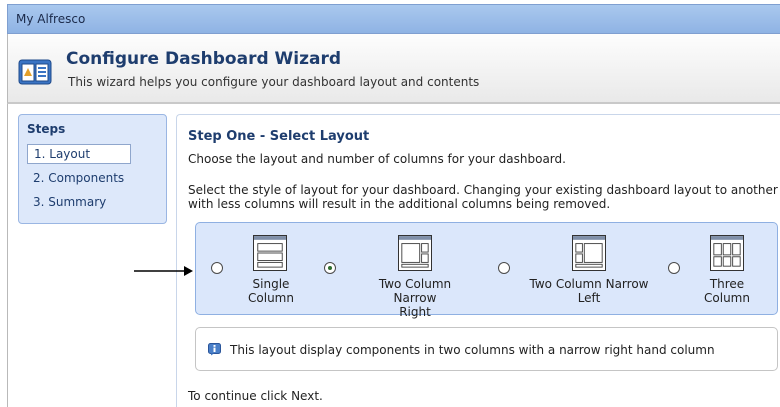 Image resolution: width=780 pixels, height=407 pixels. Describe the element at coordinates (46, 129) in the screenshot. I see `steps-title: Steps` at that location.